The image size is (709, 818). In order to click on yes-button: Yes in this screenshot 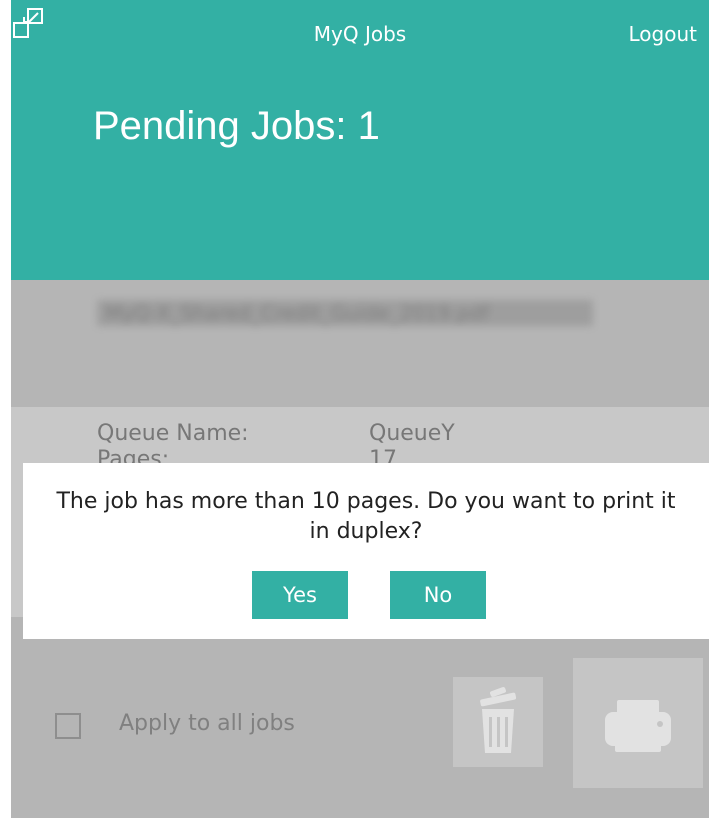, I will do `click(300, 595)`.